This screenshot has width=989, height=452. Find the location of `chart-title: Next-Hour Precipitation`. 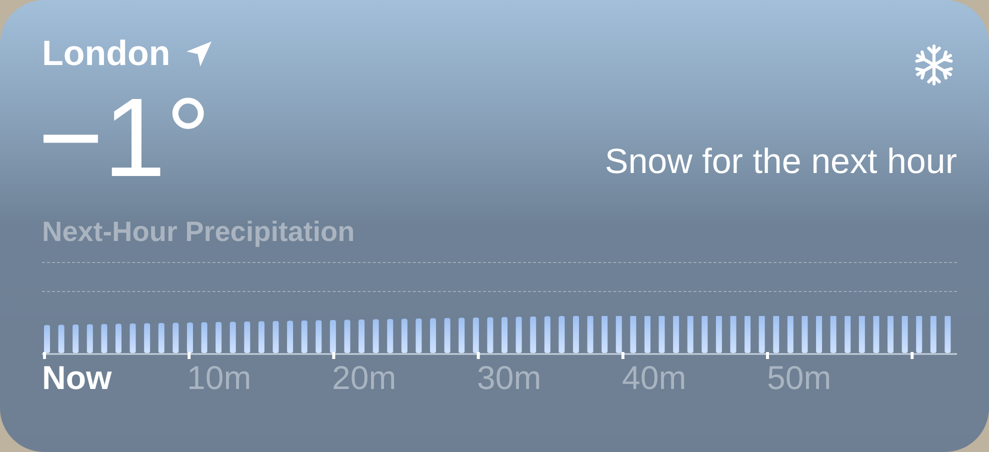

chart-title: Next-Hour Precipitation is located at coordinates (199, 232).